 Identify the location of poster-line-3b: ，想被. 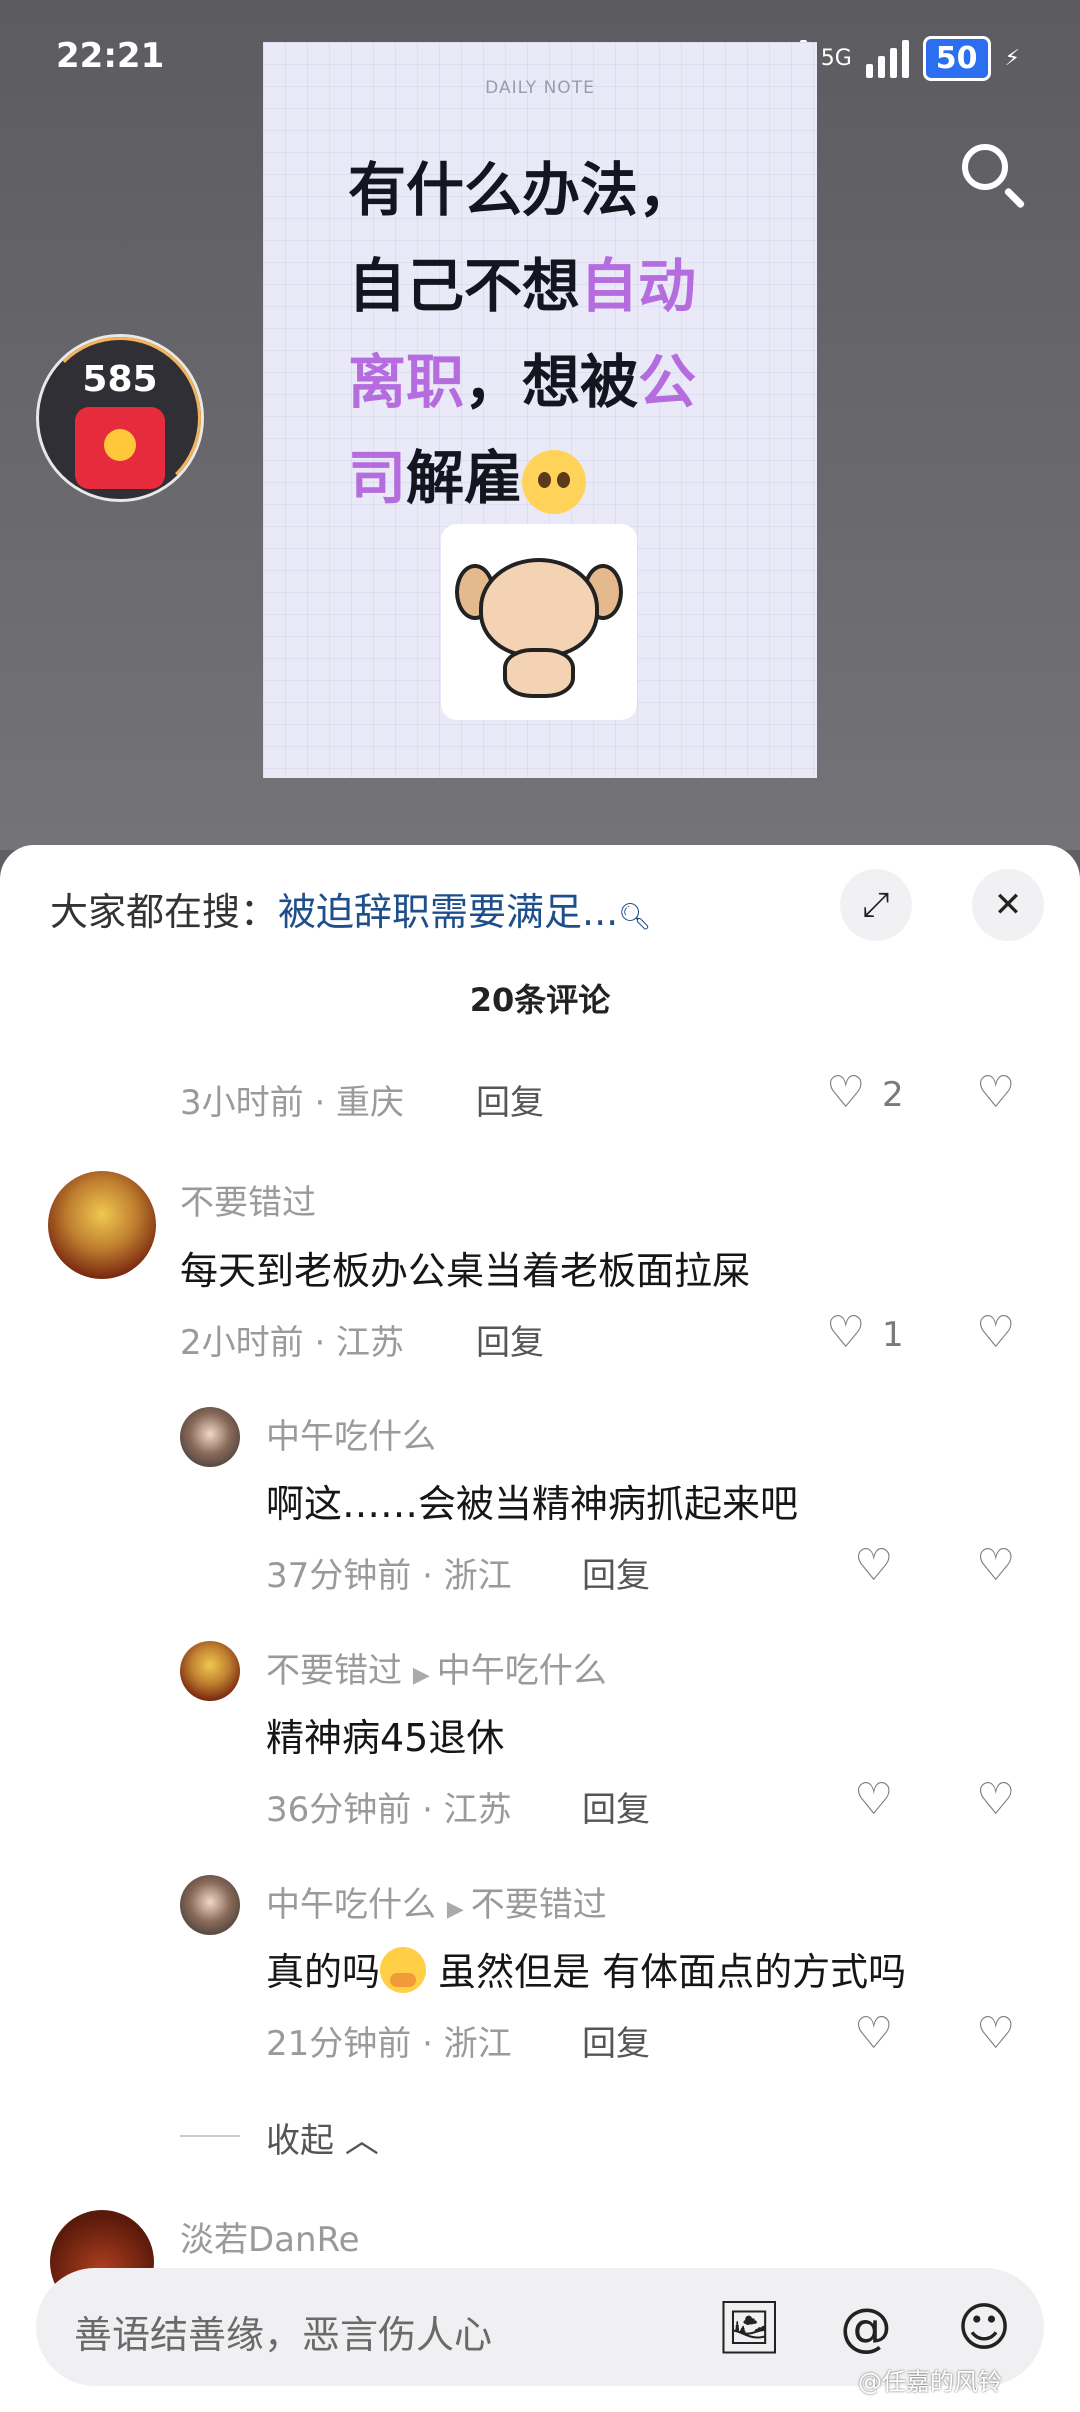
(551, 382).